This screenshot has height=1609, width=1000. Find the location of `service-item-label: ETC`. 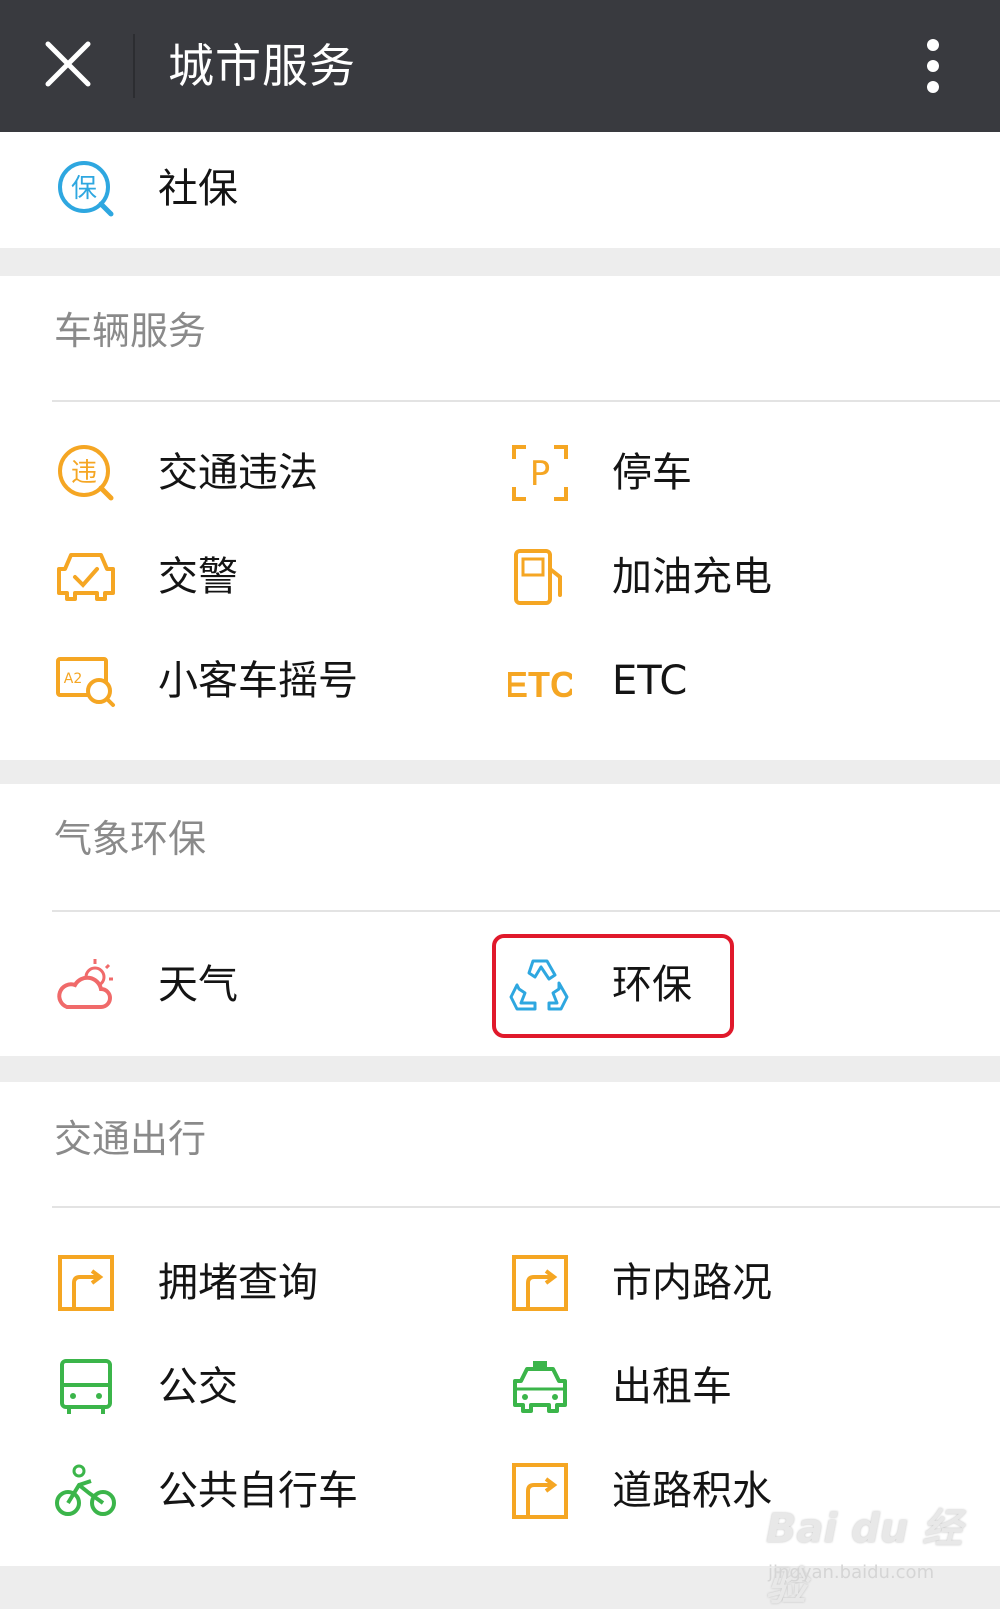

service-item-label: ETC is located at coordinates (650, 681).